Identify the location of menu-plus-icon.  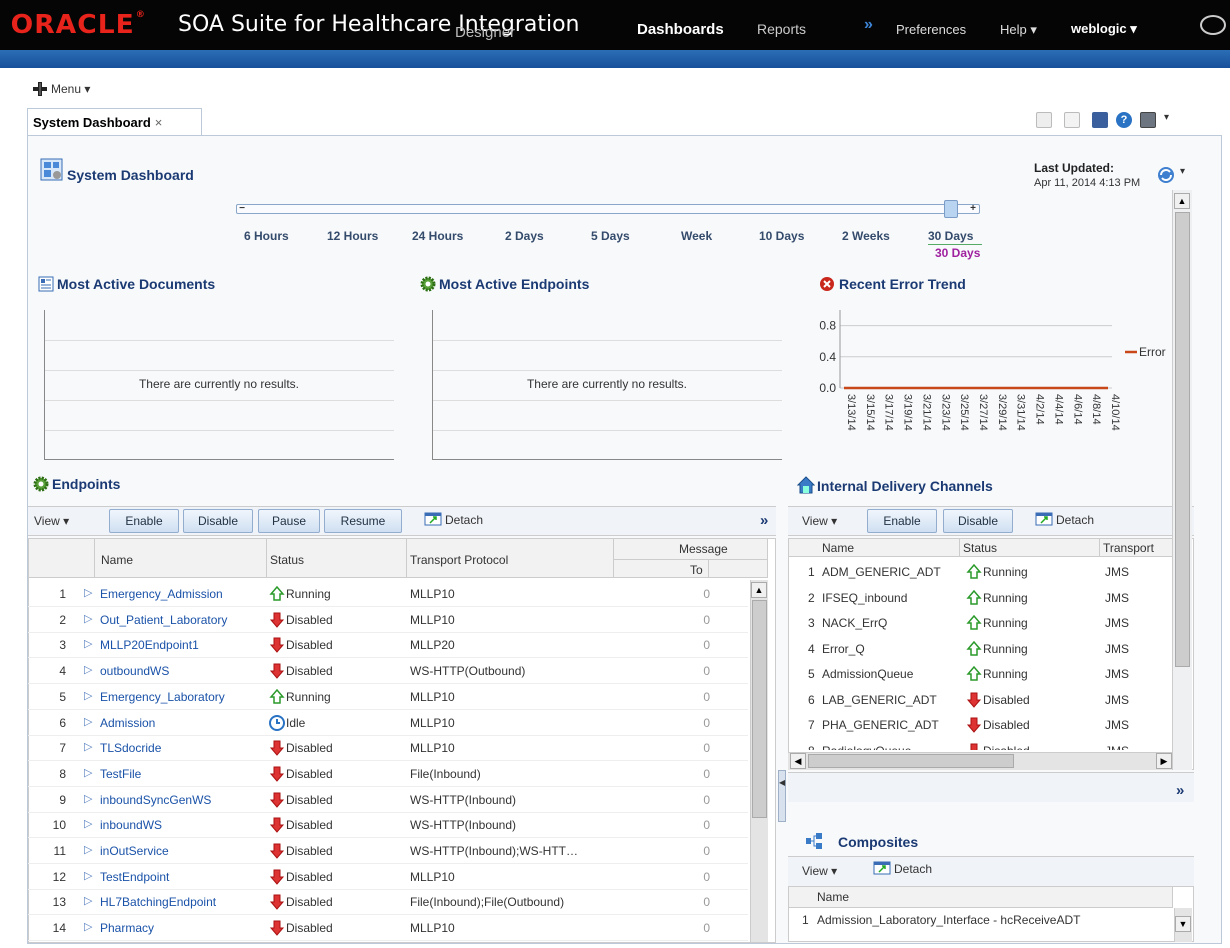
(40, 89).